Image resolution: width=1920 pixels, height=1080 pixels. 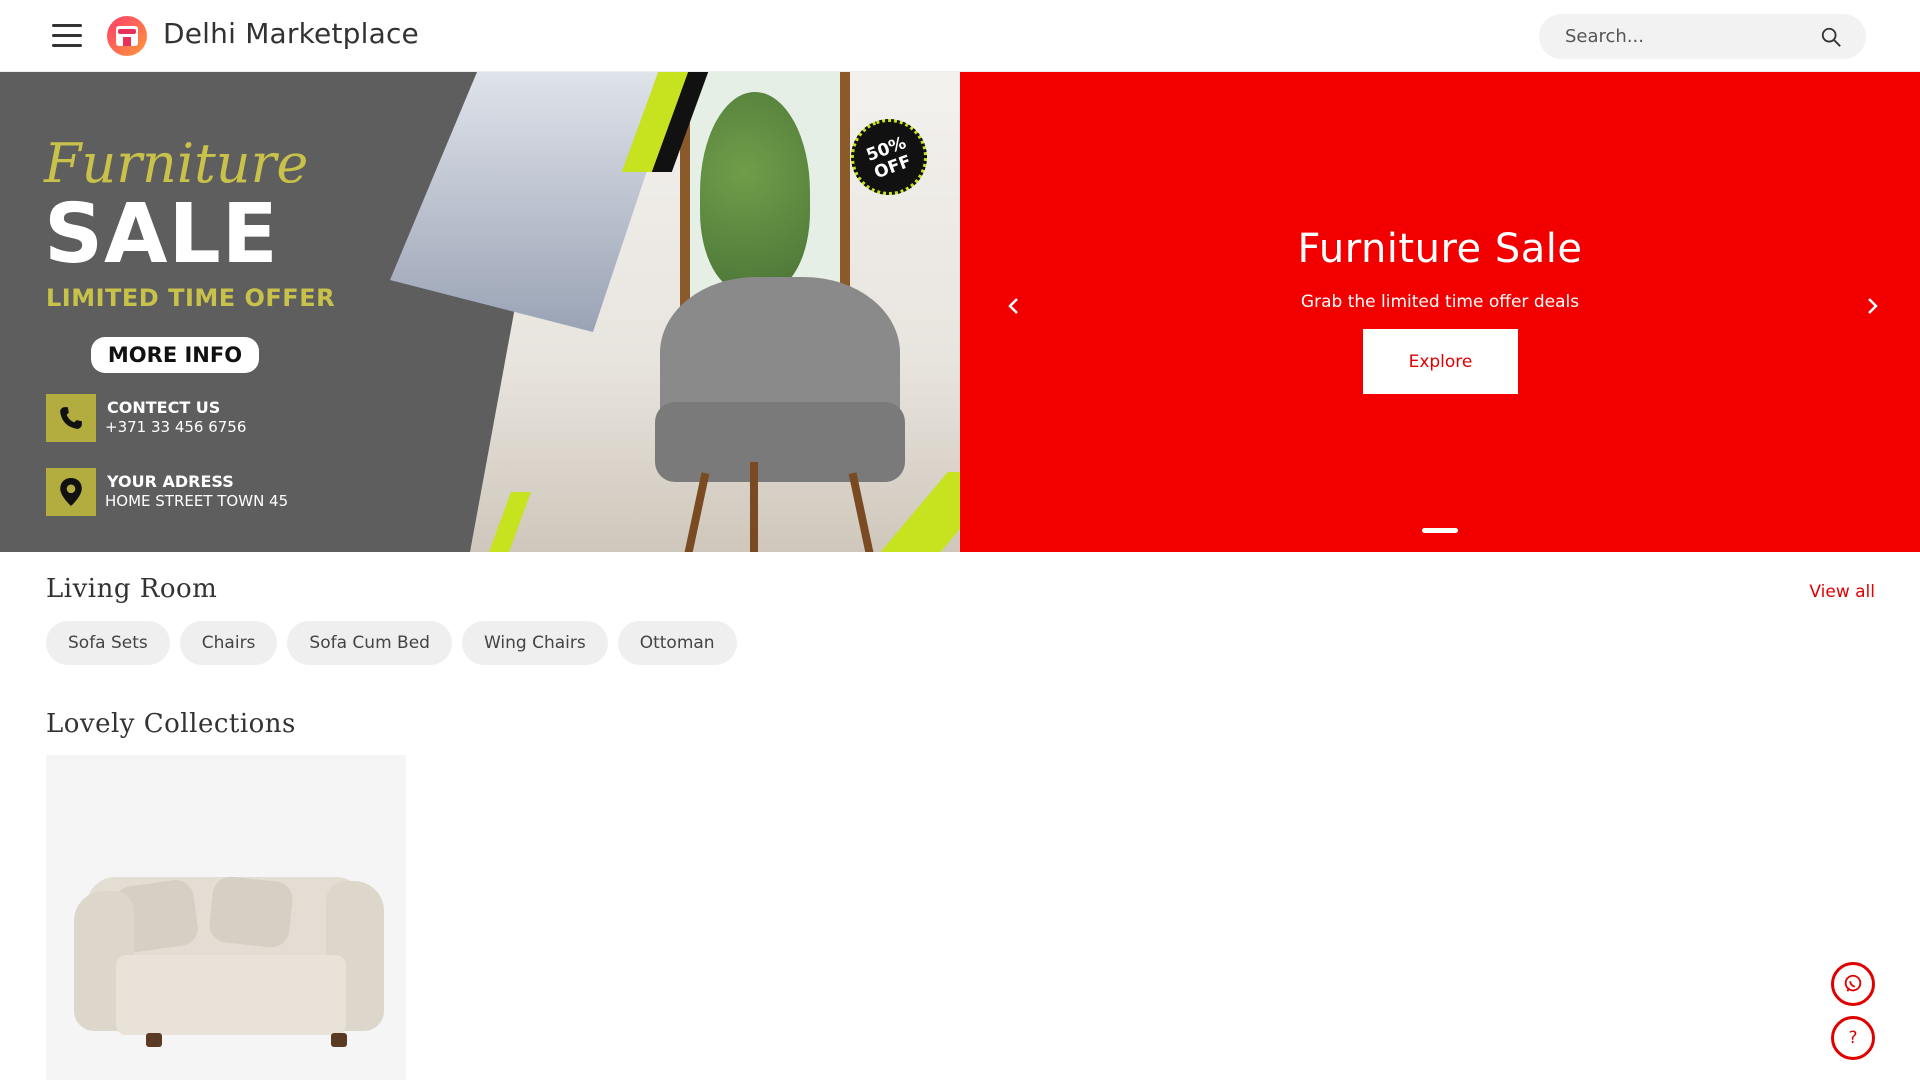 I want to click on chip-chairs: Chairs, so click(x=228, y=643).